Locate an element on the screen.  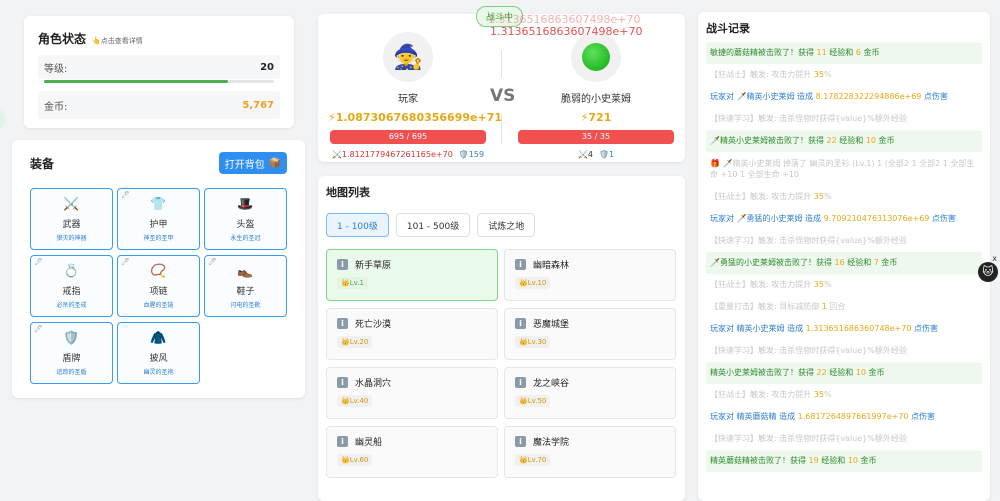
equipment-slot: ⚔️ 武器 狼灭的神器 is located at coordinates (71, 219).